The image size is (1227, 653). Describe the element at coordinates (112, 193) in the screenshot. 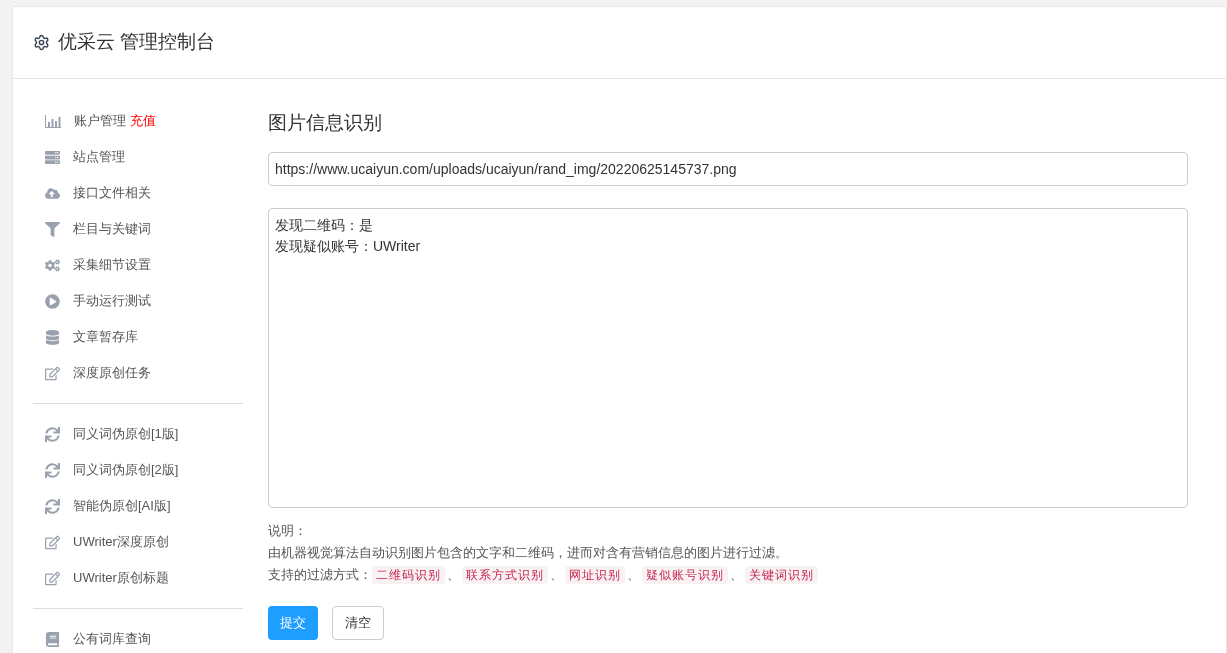

I see `sidebar-item-label: 接口文件相关` at that location.